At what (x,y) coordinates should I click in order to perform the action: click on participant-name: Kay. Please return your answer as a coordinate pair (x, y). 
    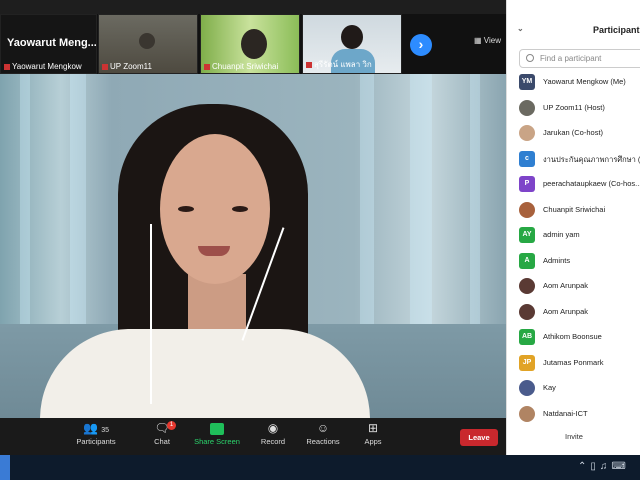
    Looking at the image, I should click on (549, 387).